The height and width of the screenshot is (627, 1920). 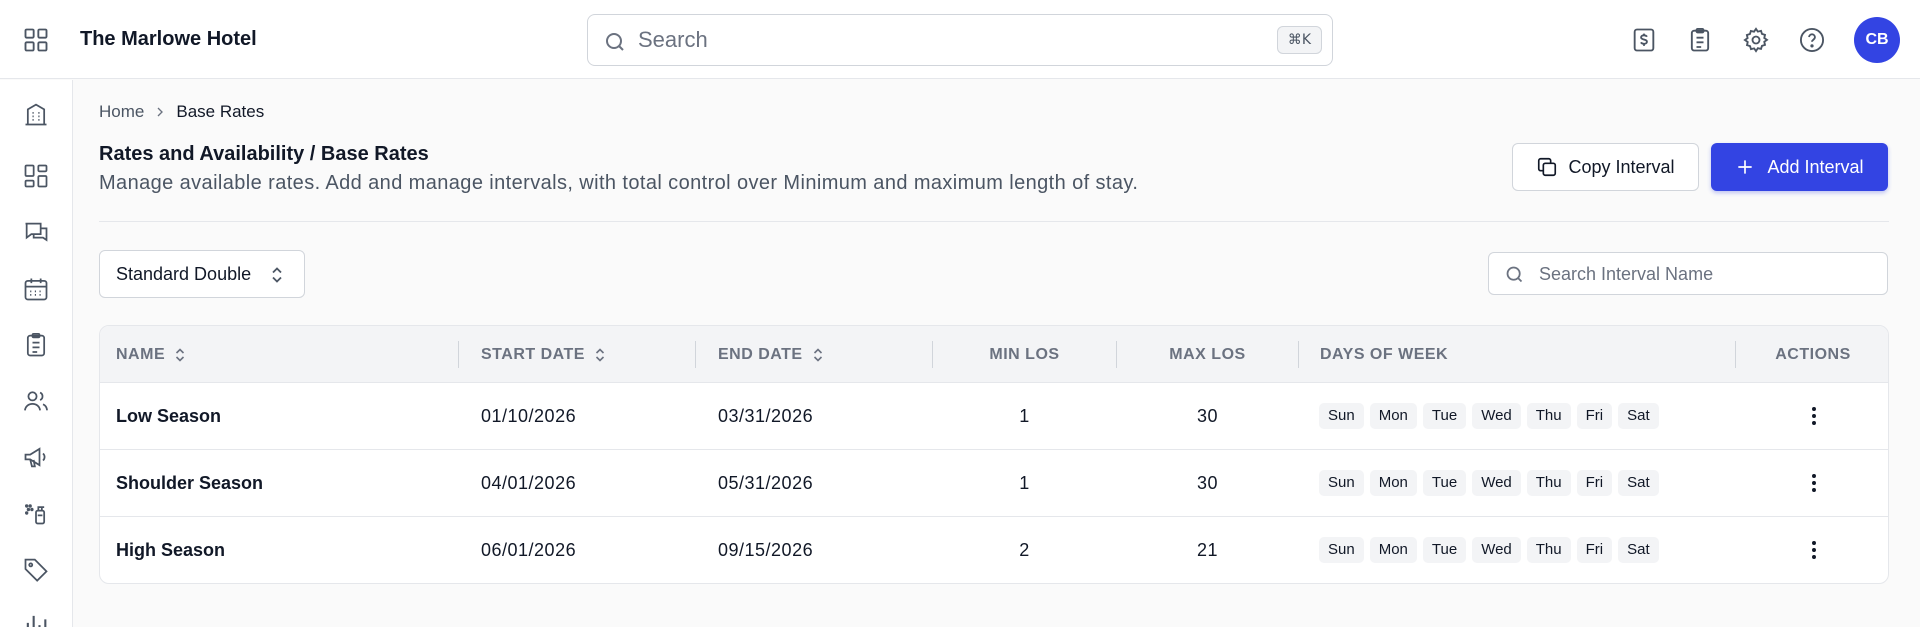 I want to click on breadcrumb-home-link: Home, so click(x=121, y=112).